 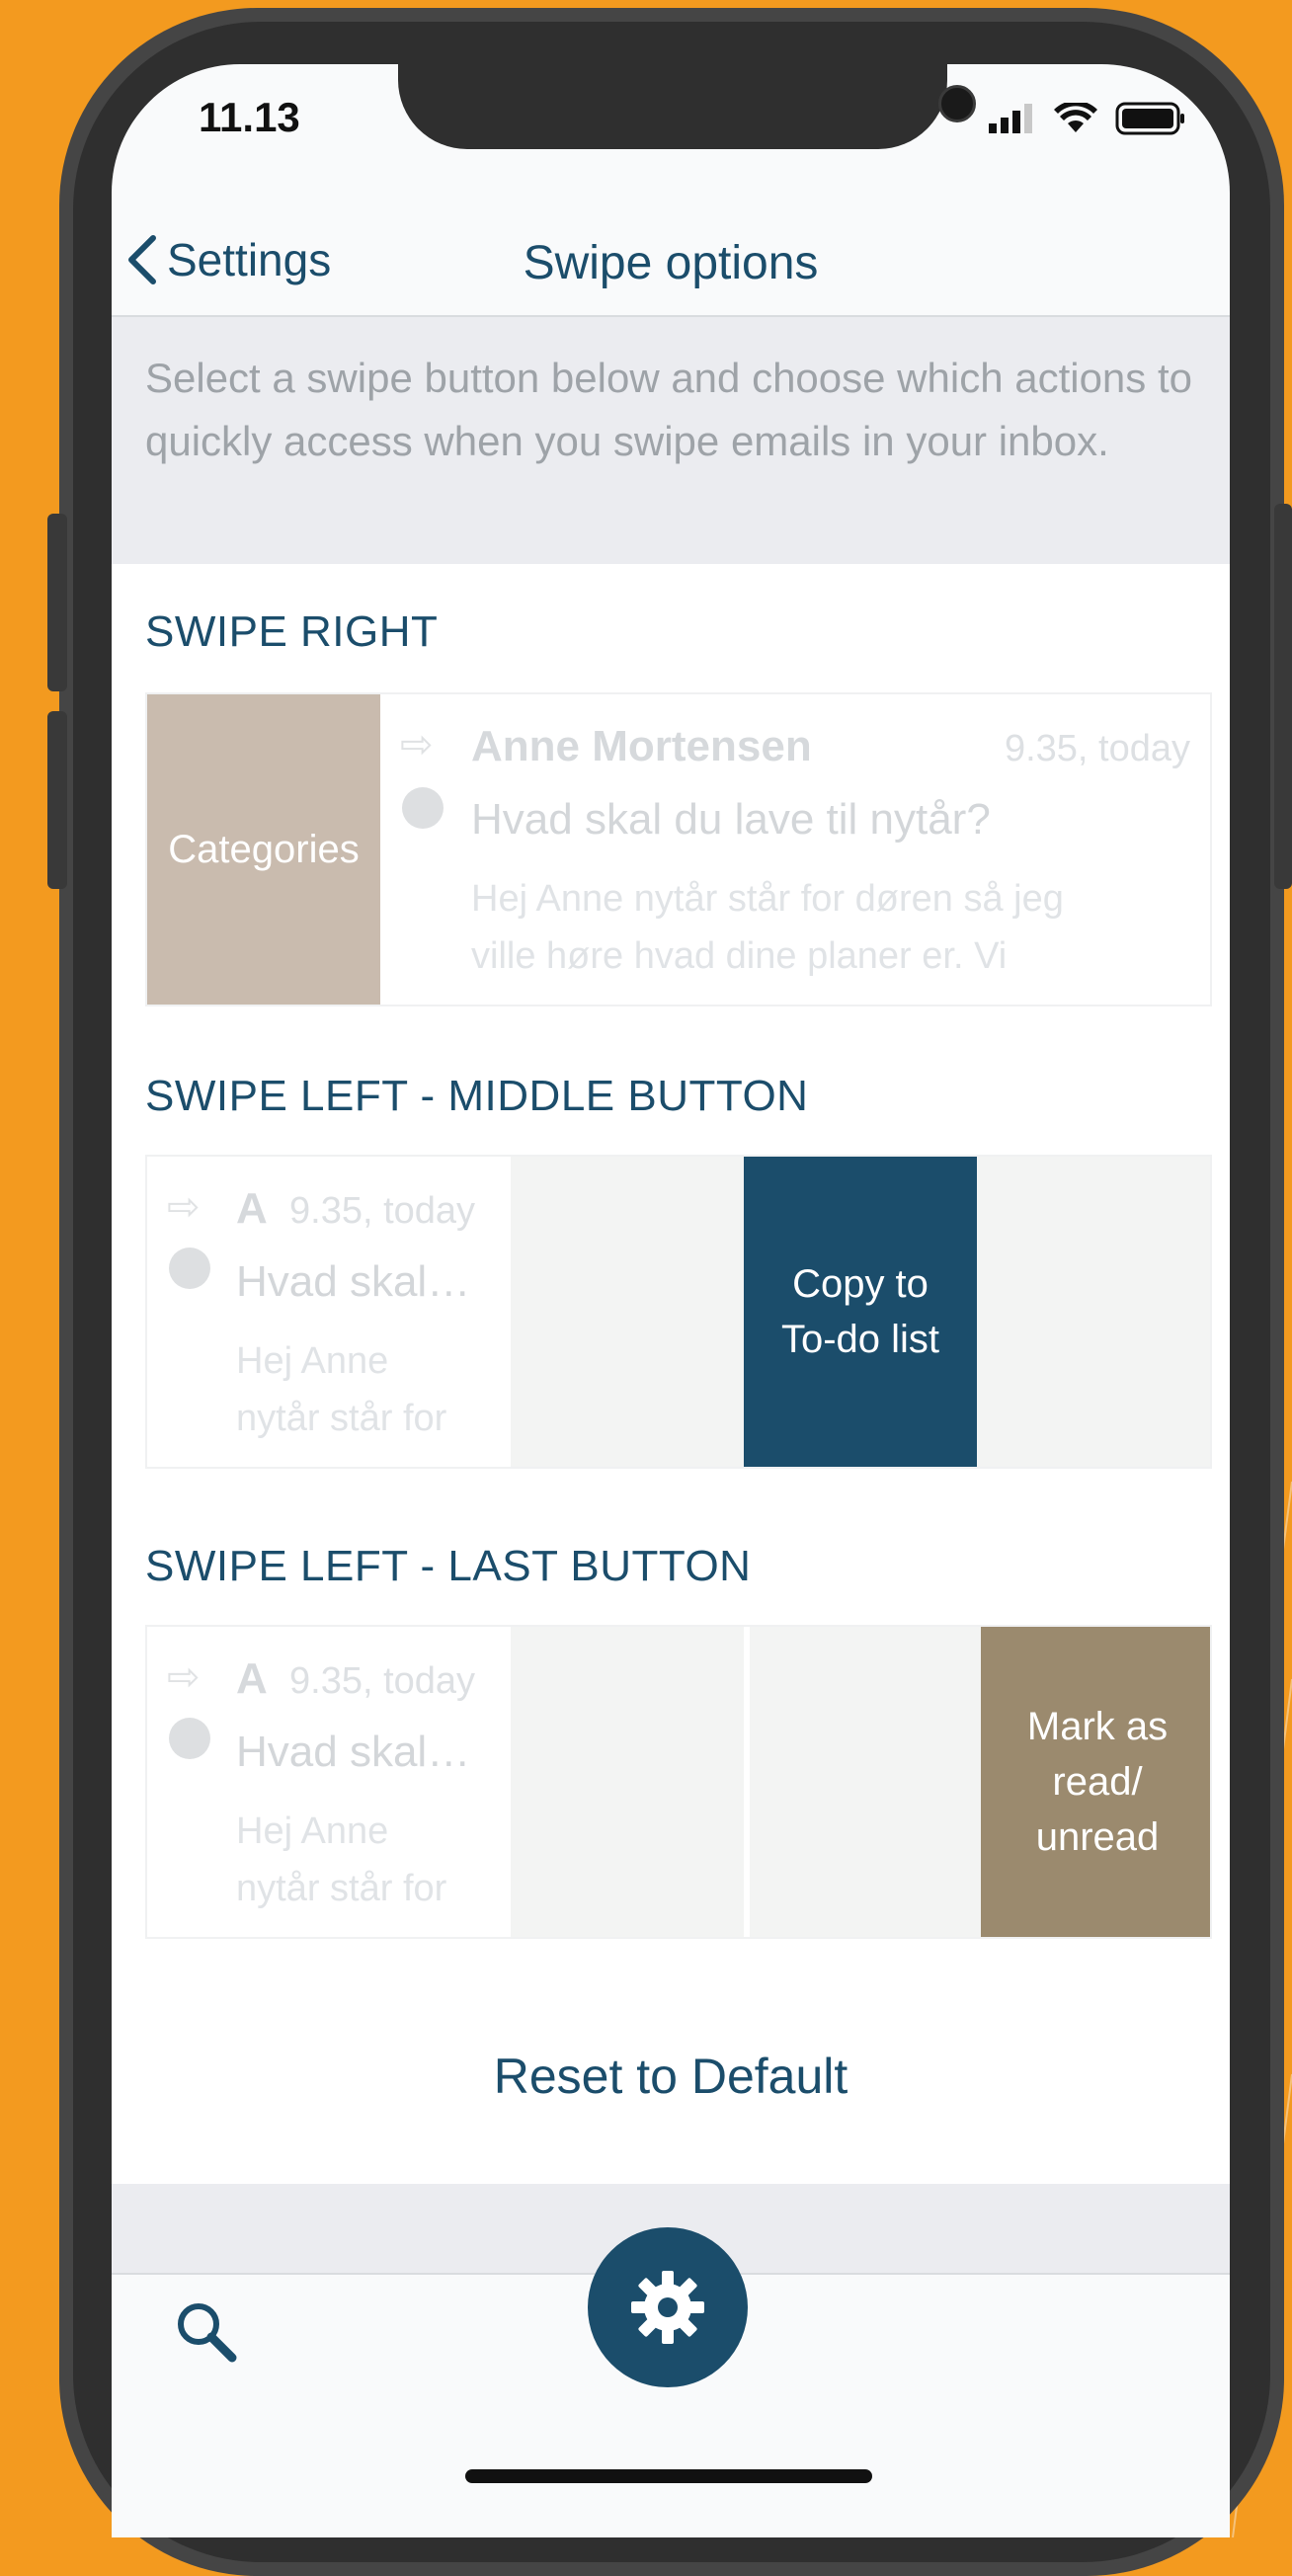 I want to click on copy-to-todo-action: Copy to To-do list, so click(x=860, y=1312).